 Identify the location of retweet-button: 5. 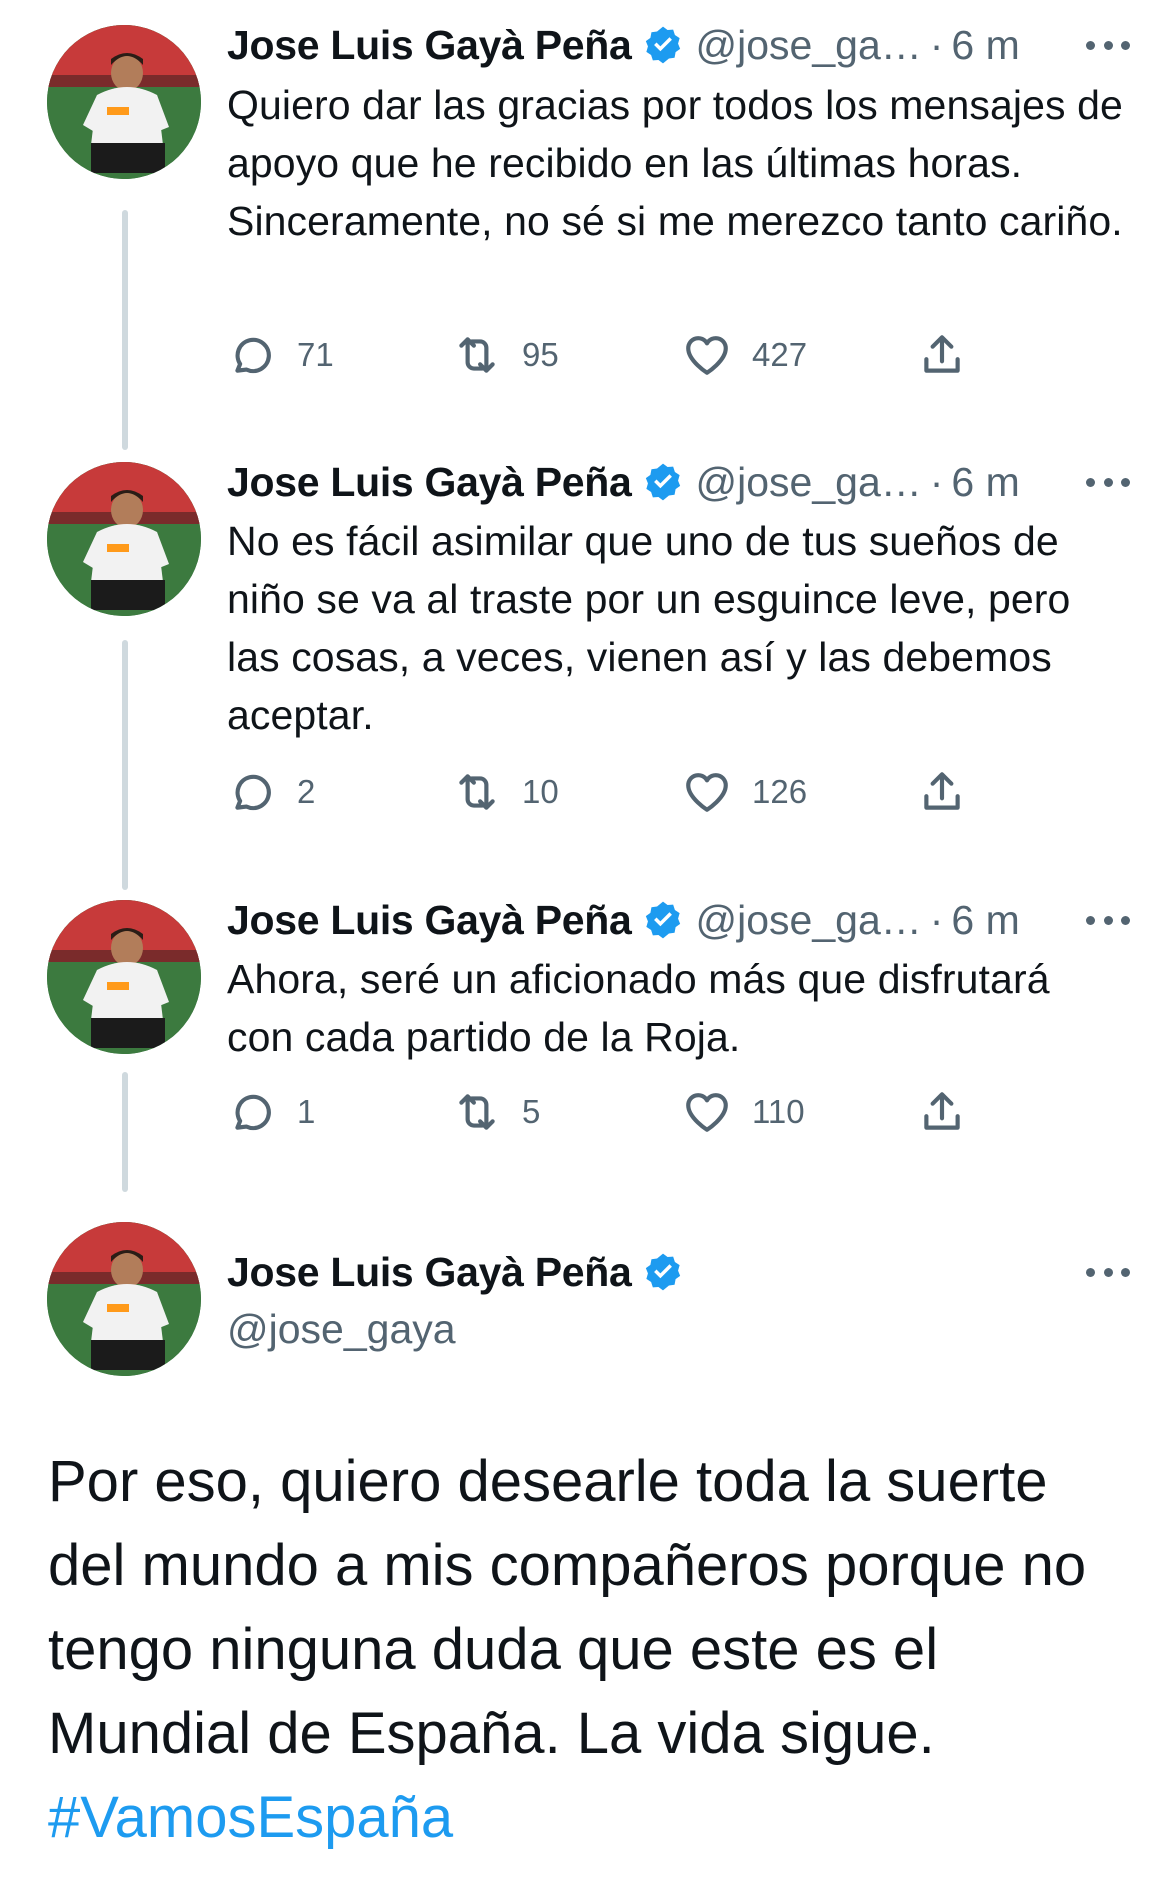
(496, 1112).